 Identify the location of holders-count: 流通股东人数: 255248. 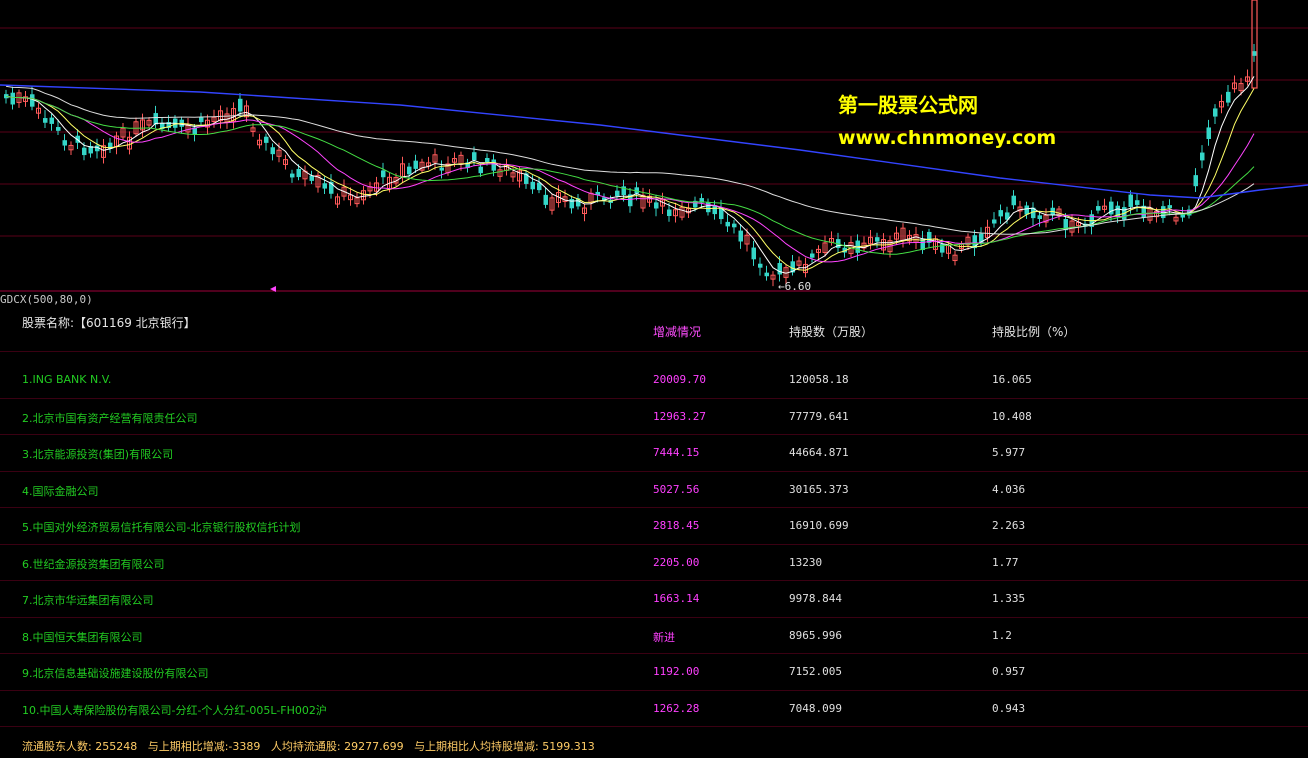
(80, 746).